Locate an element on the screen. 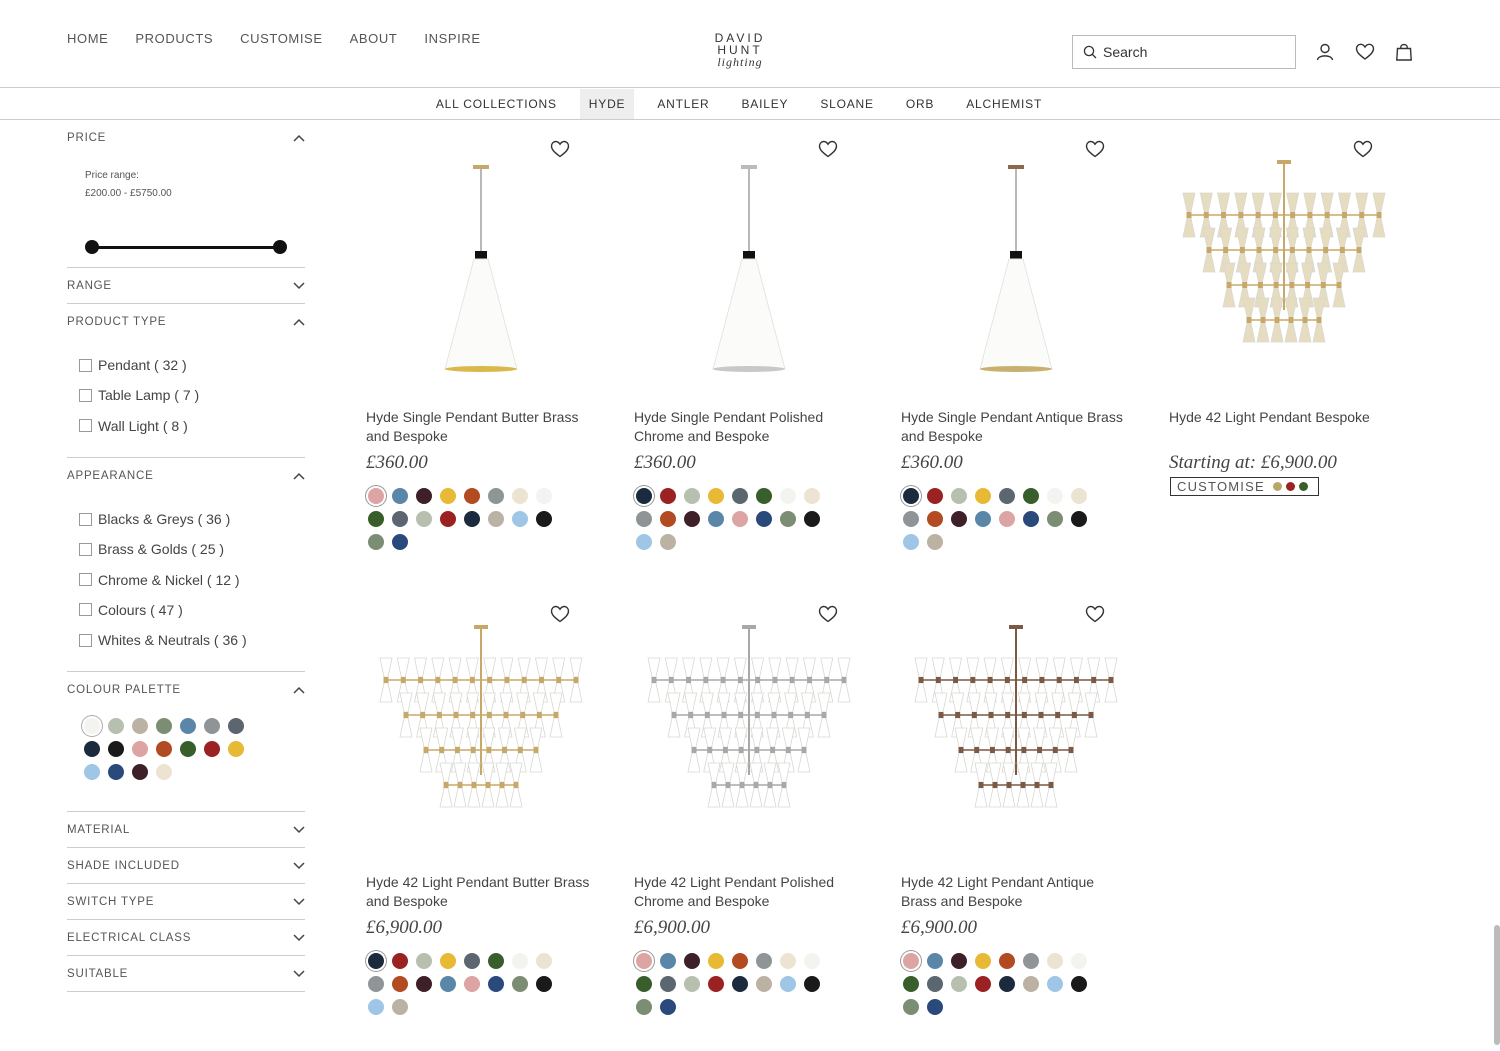 The image size is (1500, 1051). price-slider-max-handle is located at coordinates (280, 247).